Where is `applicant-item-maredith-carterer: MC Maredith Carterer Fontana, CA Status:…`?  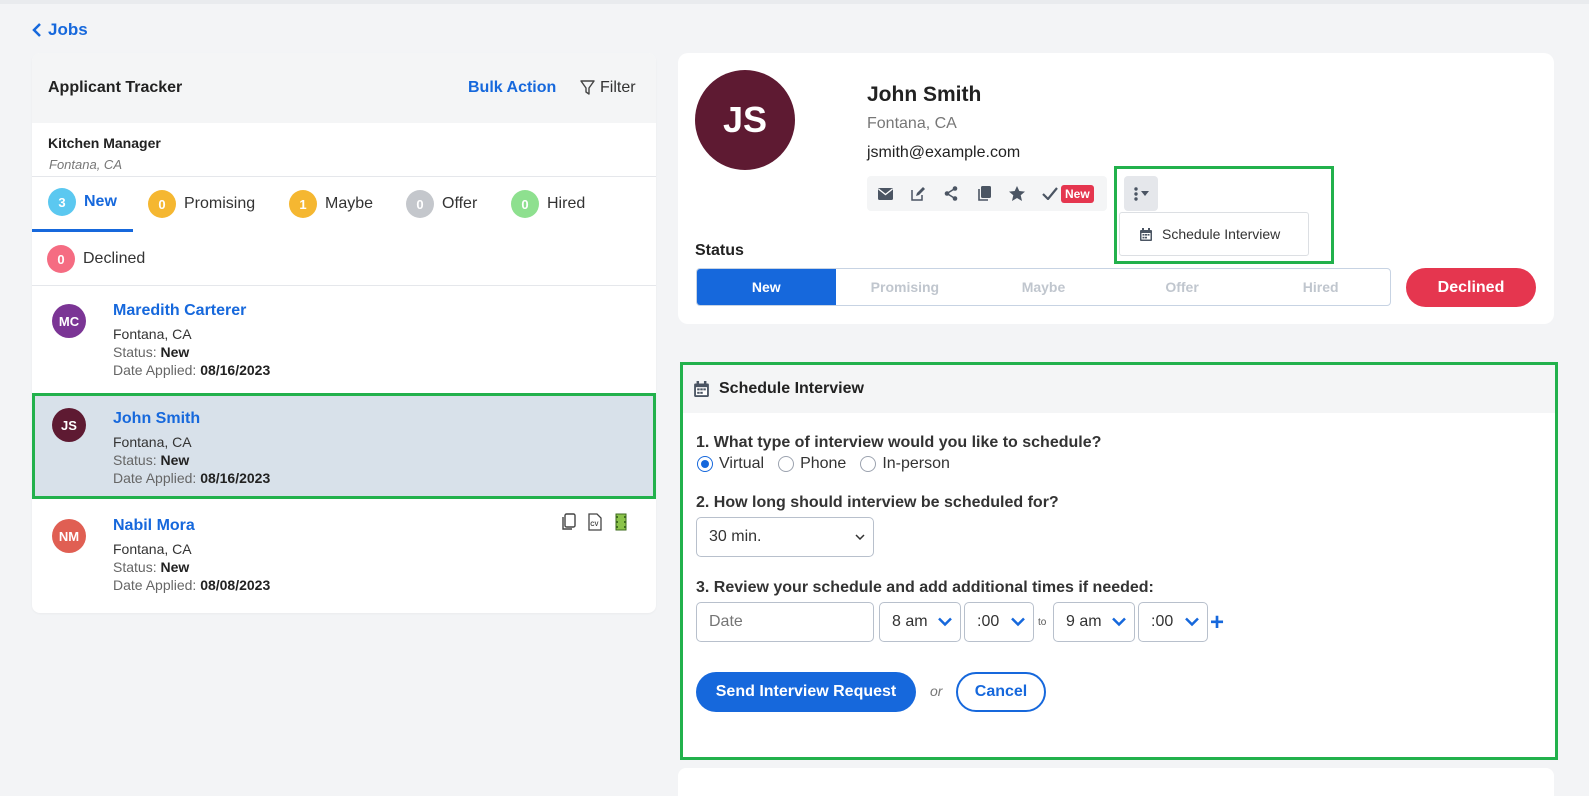 applicant-item-maredith-carterer: MC Maredith Carterer Fontana, CA Status:… is located at coordinates (344, 339).